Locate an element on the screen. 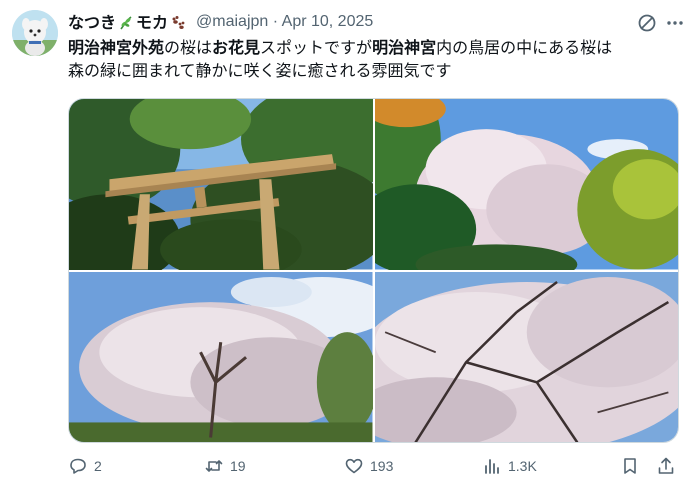 Image resolution: width=700 pixels, height=493 pixels. paw-prints-icon is located at coordinates (178, 25).